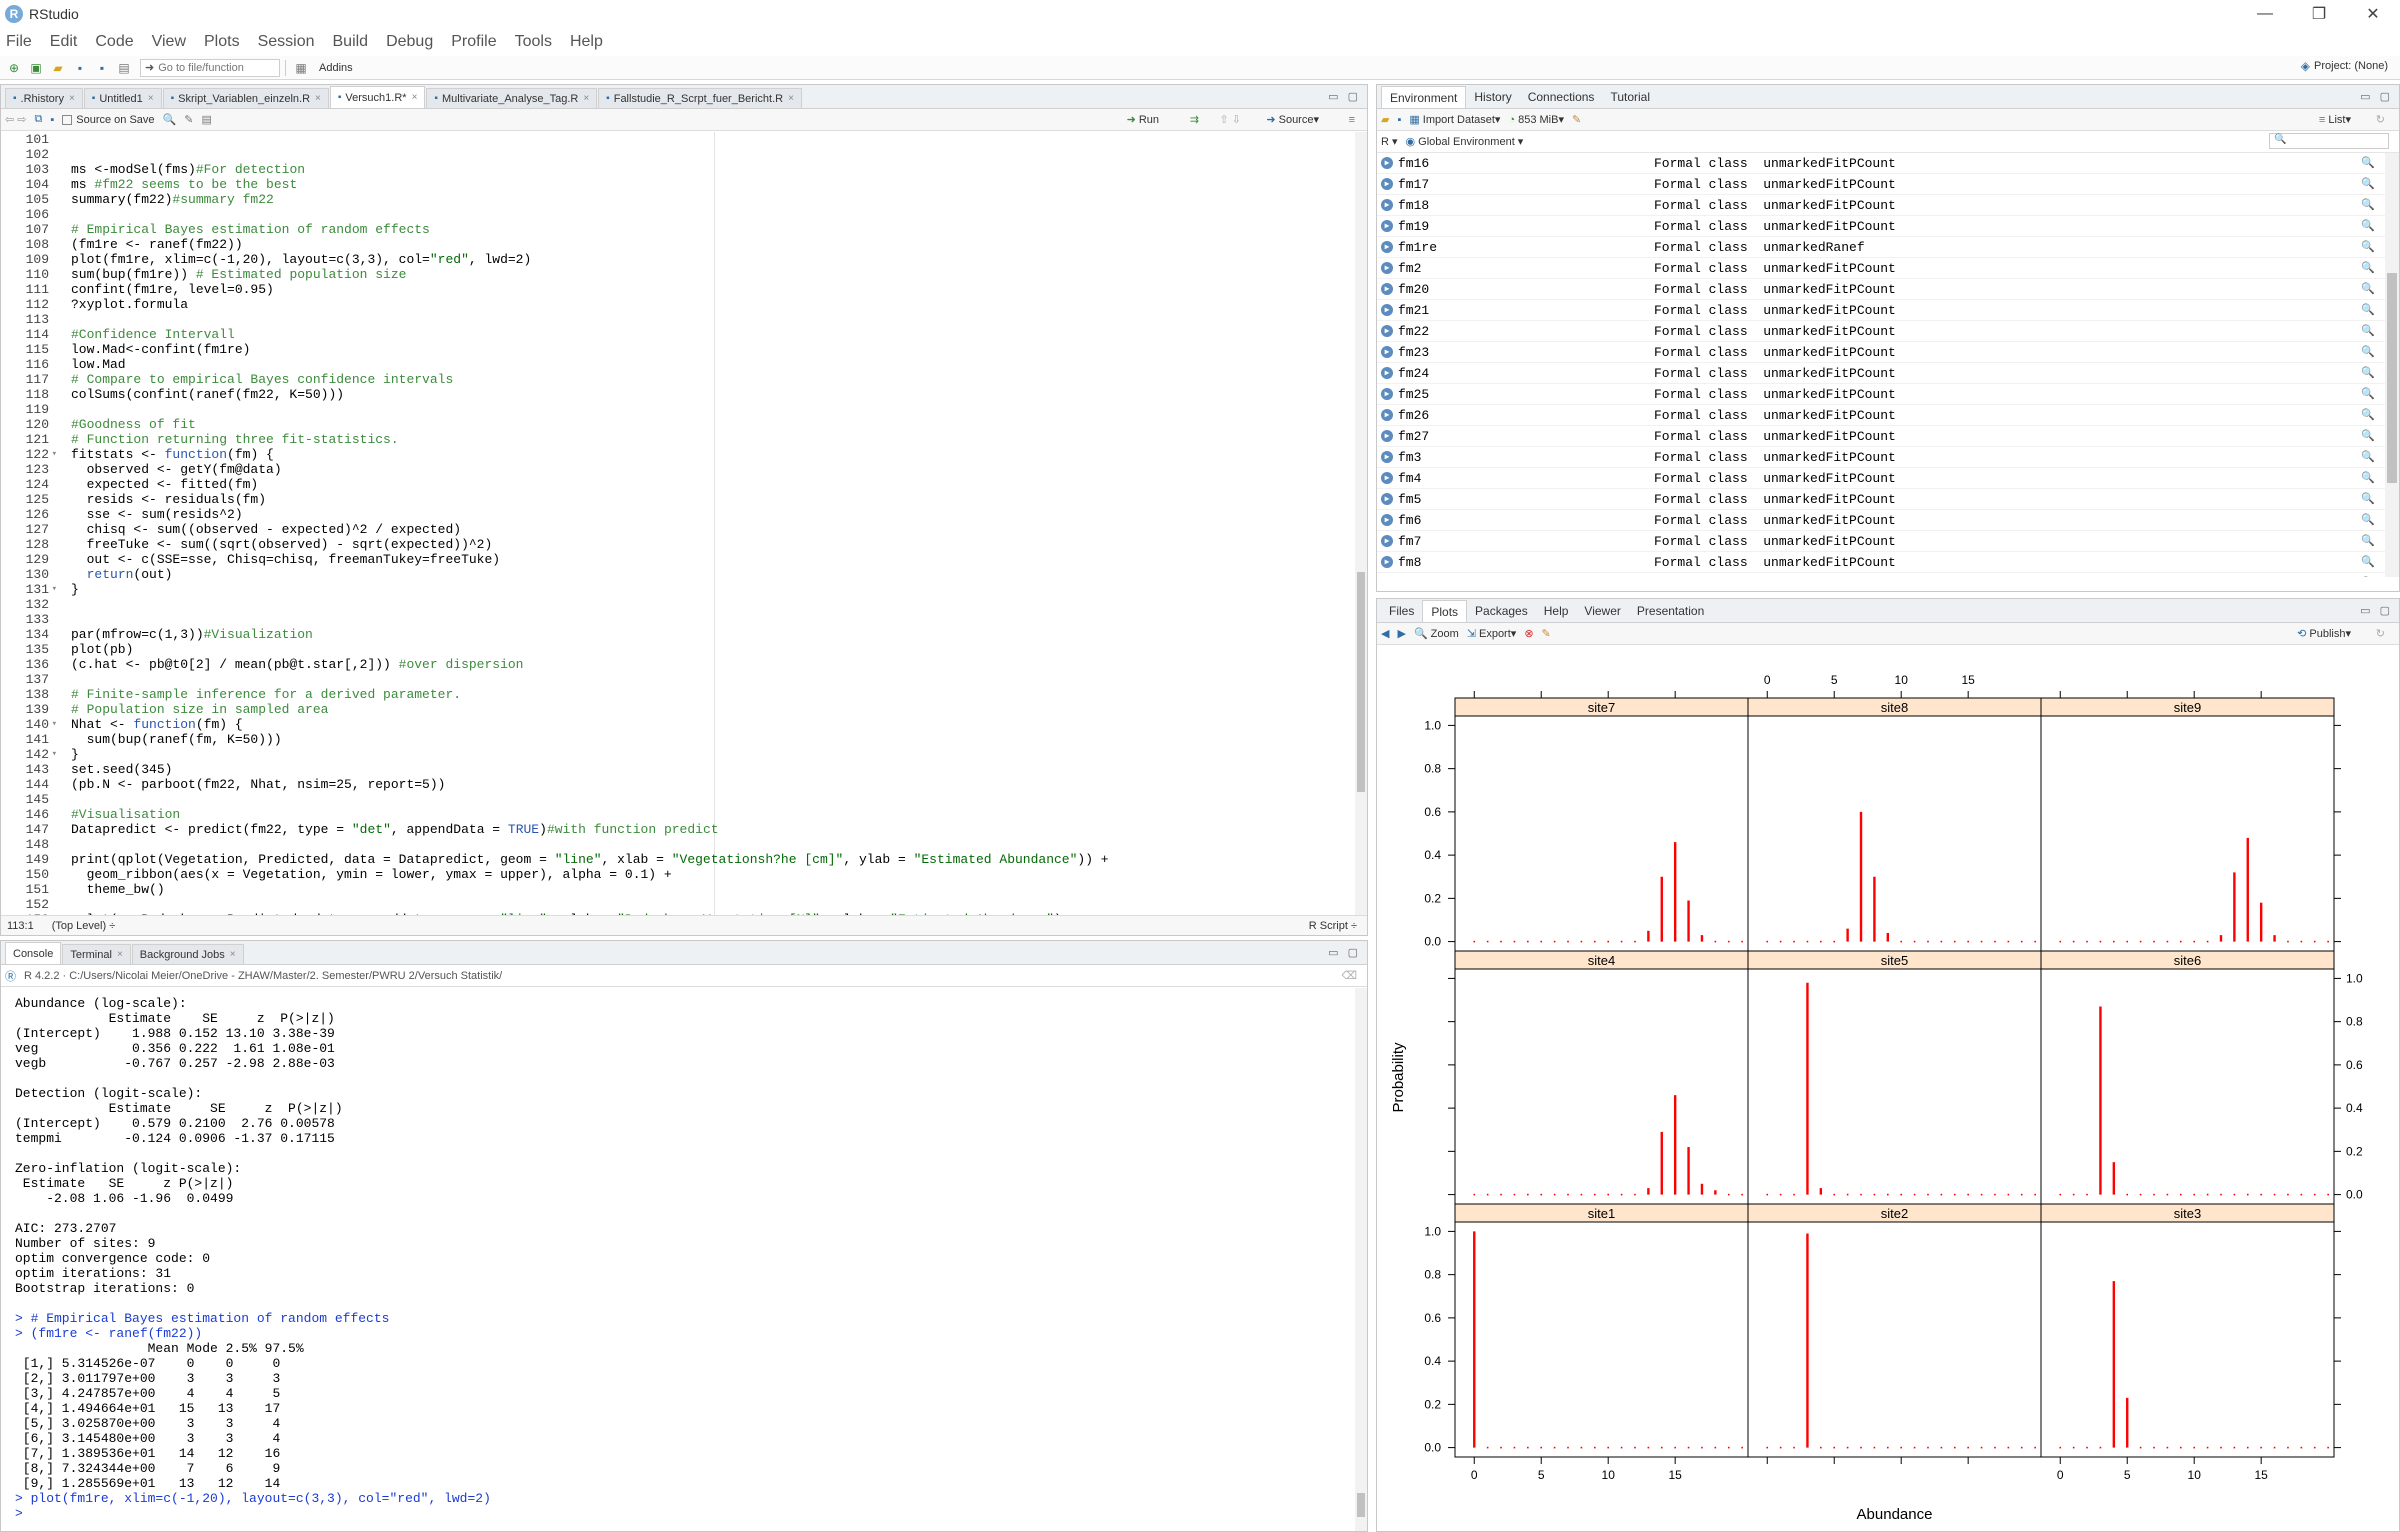 The width and height of the screenshot is (2400, 1532). Describe the element at coordinates (1361, 1259) in the screenshot. I see `console-scrollbar` at that location.